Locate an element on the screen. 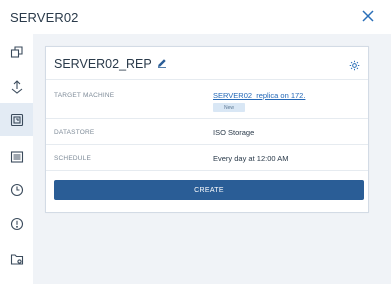 The height and width of the screenshot is (284, 391). plan-title: SERVER02_REP is located at coordinates (110, 64).